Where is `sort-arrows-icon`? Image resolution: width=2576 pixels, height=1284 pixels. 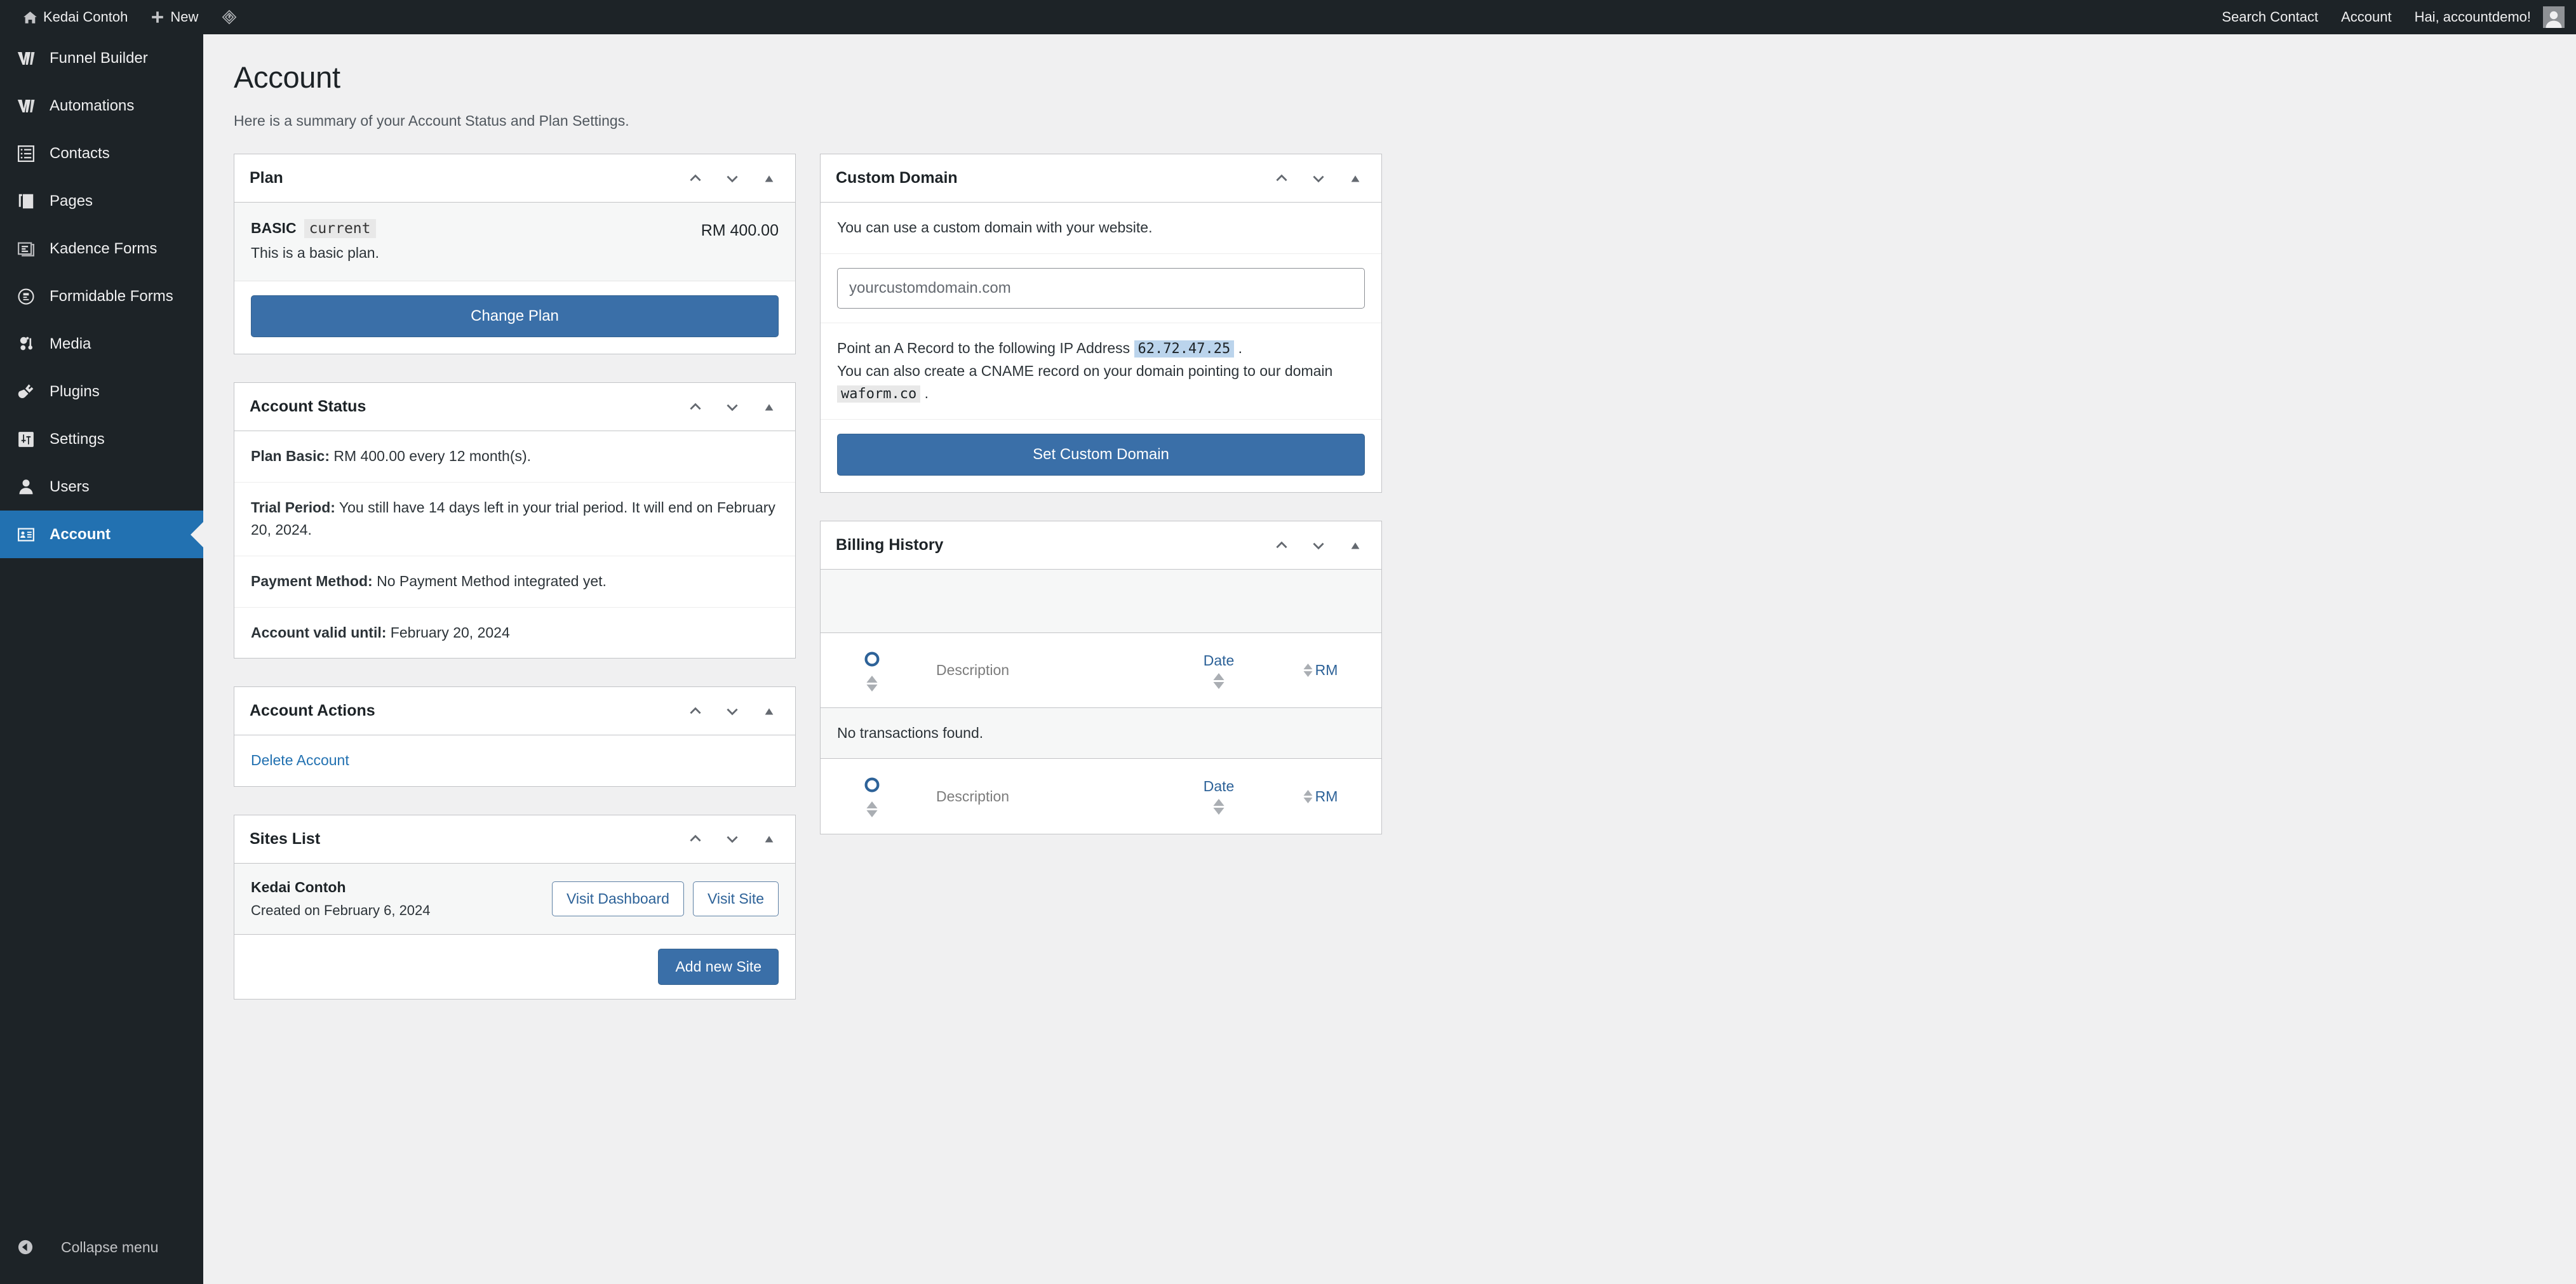
sort-arrows-icon is located at coordinates (872, 810).